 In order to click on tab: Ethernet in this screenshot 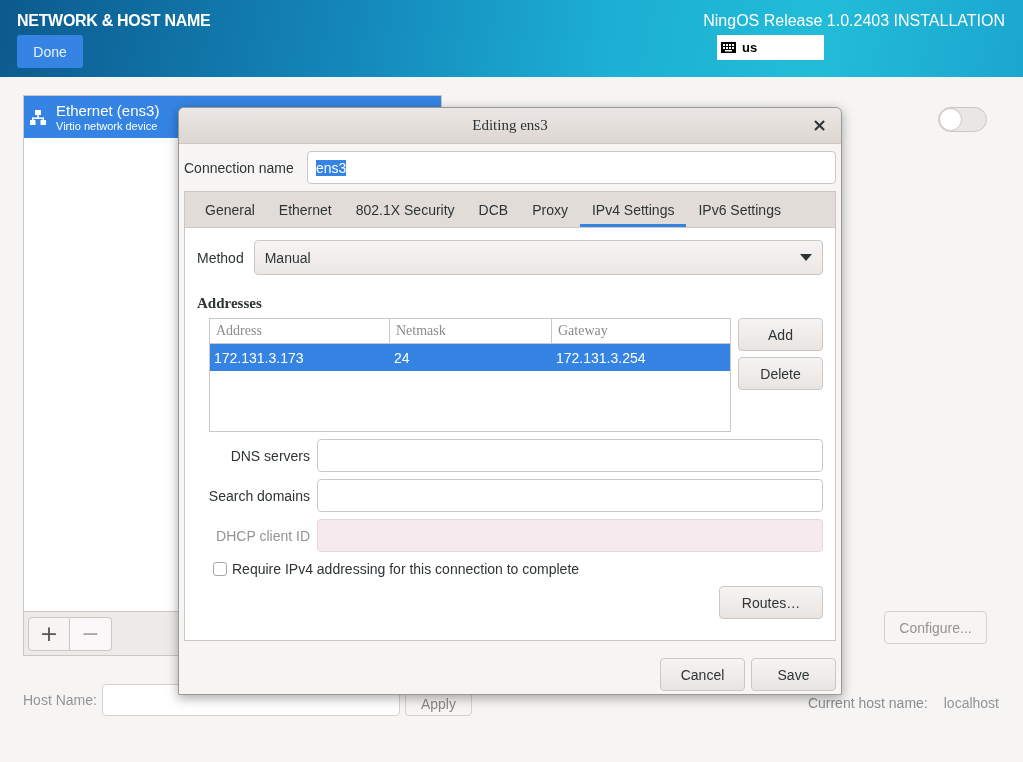, I will do `click(305, 209)`.